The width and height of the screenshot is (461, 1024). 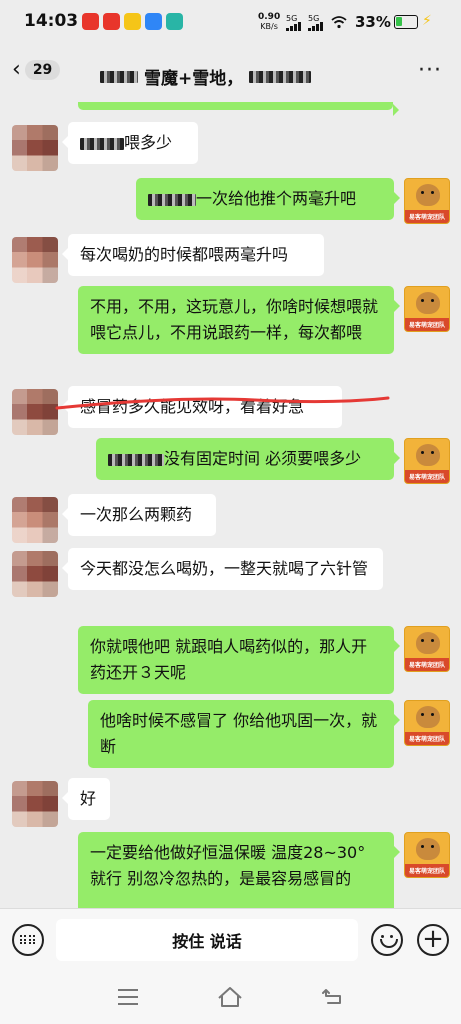 What do you see at coordinates (230, 22) in the screenshot?
I see `status-bar: 14:03 0.90 KB/s 5G 5G 33% ⚡` at bounding box center [230, 22].